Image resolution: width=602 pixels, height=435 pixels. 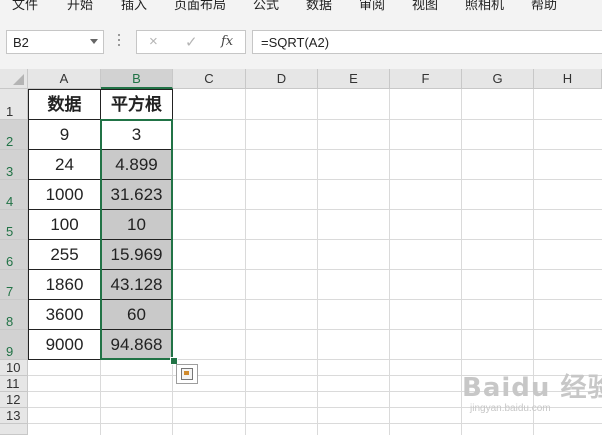 I want to click on row-header-13: 13, so click(x=14, y=416).